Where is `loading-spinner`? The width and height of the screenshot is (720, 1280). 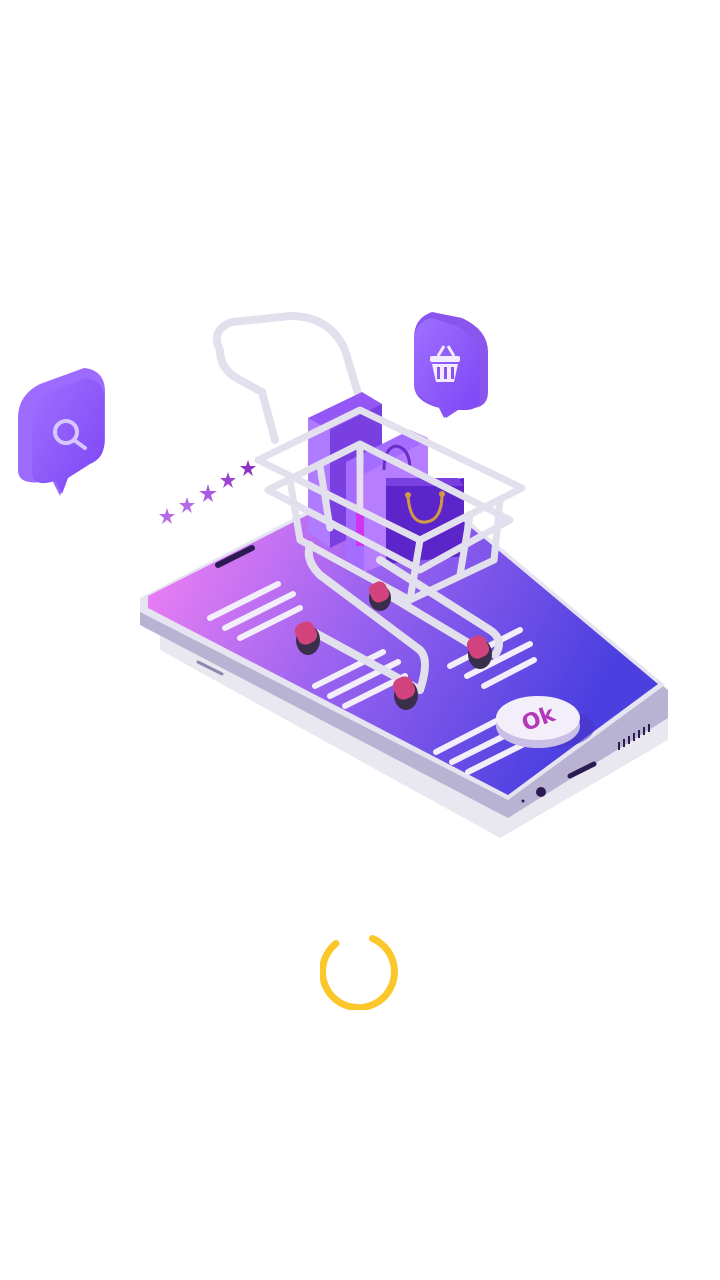 loading-spinner is located at coordinates (360, 970).